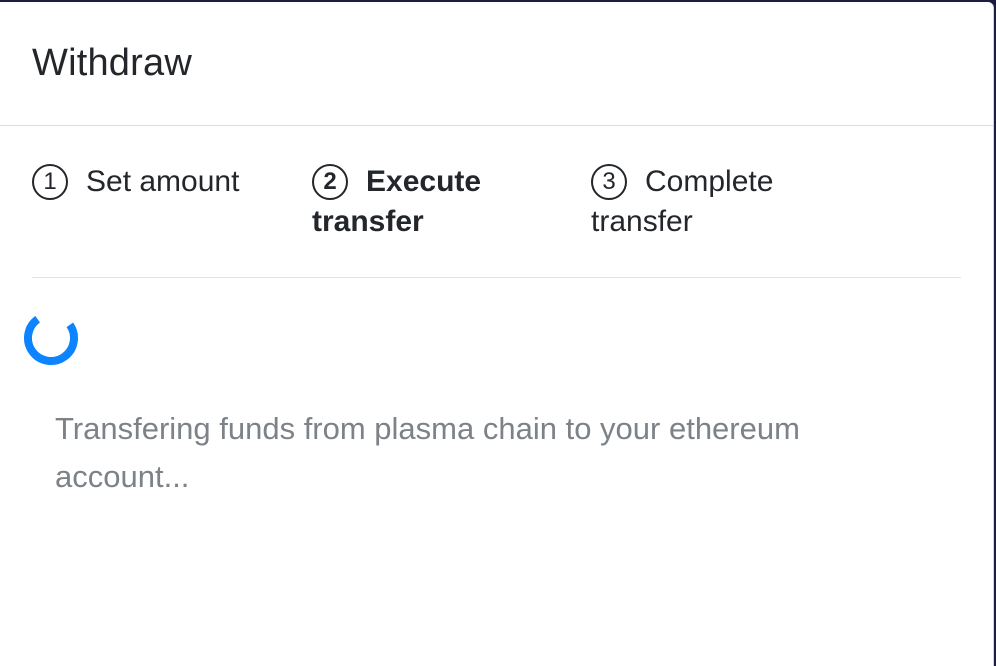  Describe the element at coordinates (163, 181) in the screenshot. I see `step-label: Set amount` at that location.